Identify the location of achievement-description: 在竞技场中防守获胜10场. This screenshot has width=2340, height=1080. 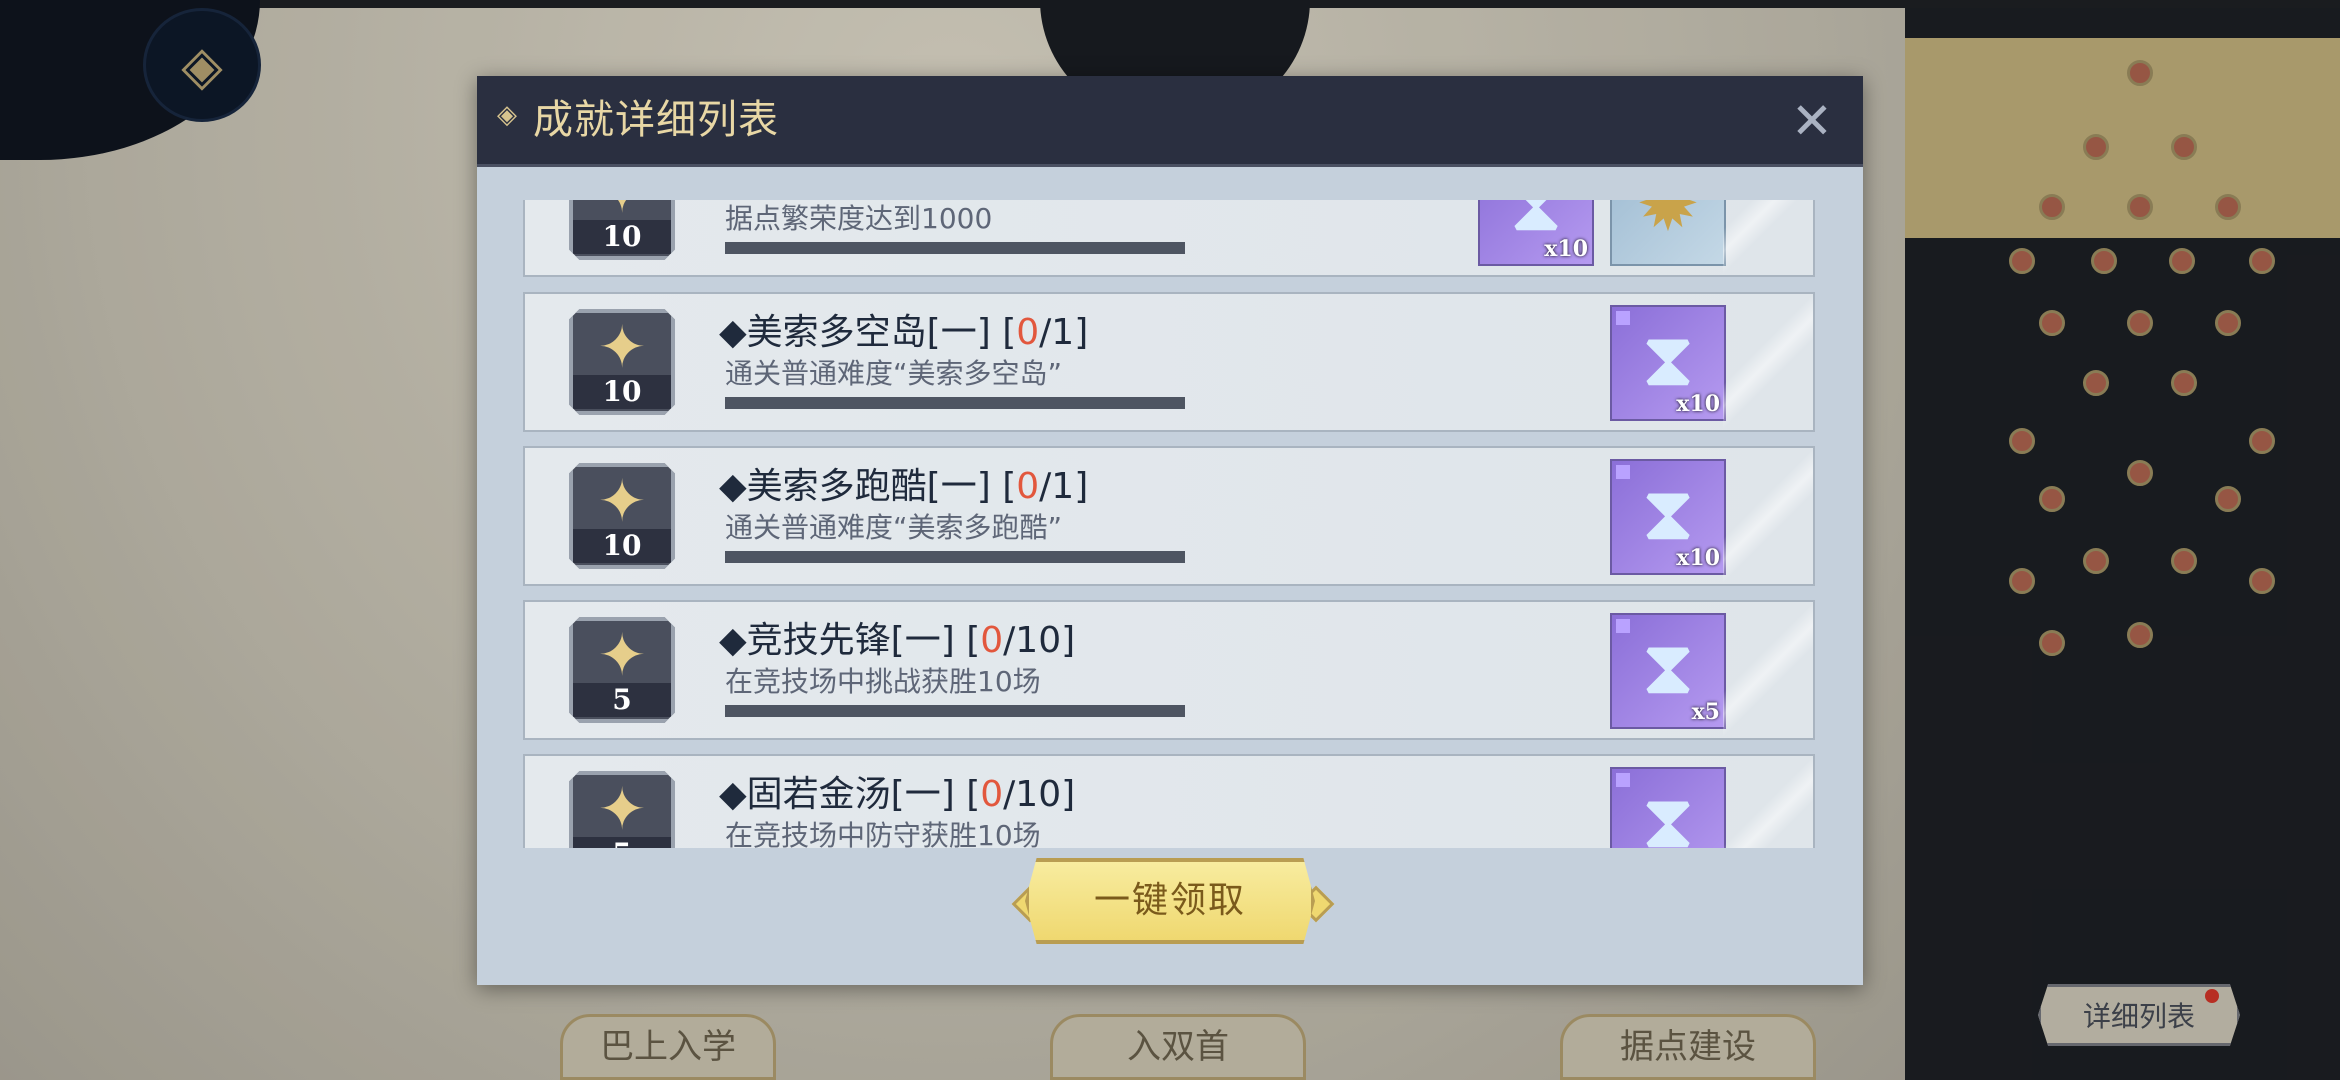
(883, 833).